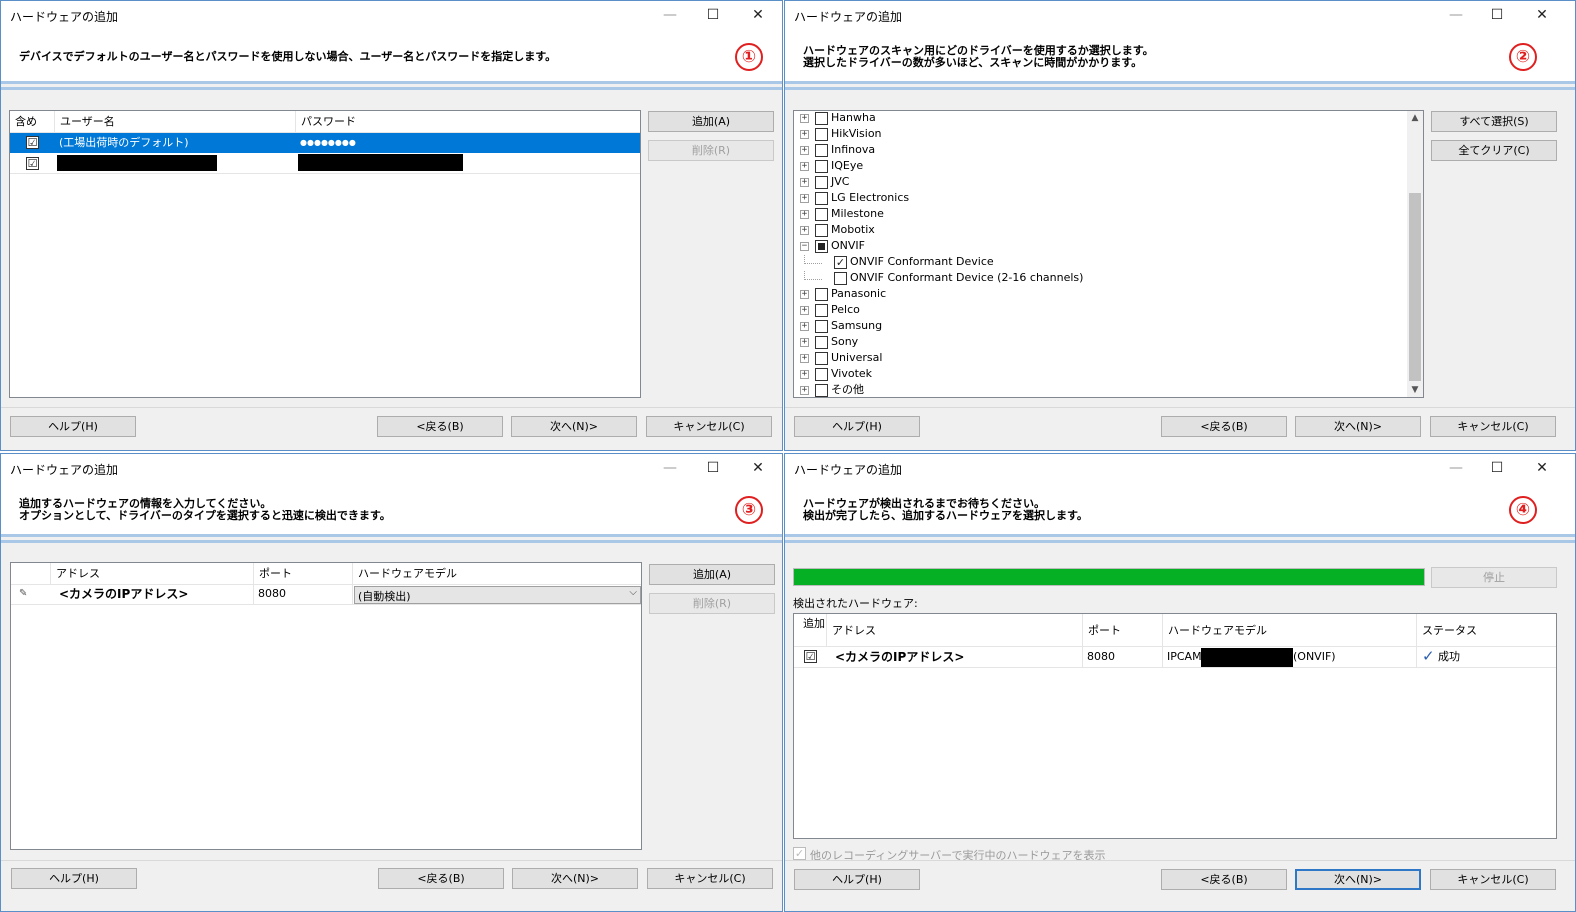 This screenshot has width=1576, height=912. What do you see at coordinates (1099, 327) in the screenshot?
I see `tree-item: + Samsung` at bounding box center [1099, 327].